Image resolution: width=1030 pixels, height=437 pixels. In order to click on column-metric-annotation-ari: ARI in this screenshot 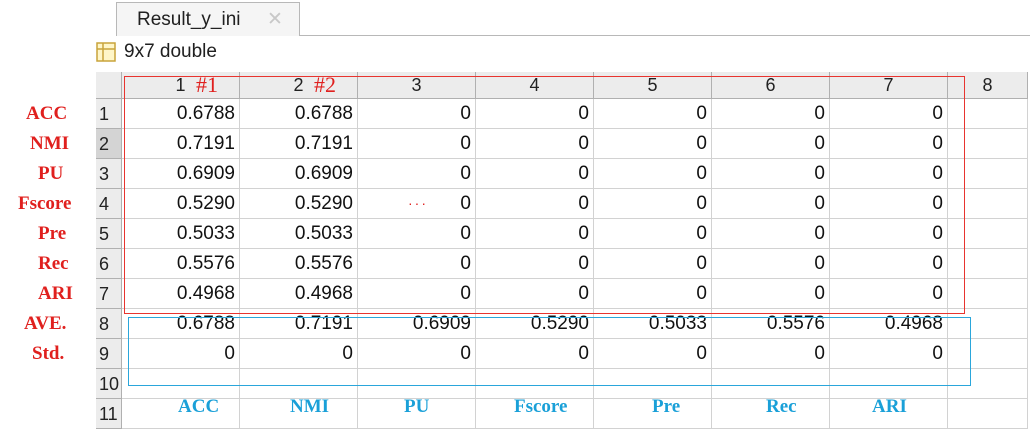, I will do `click(889, 406)`.